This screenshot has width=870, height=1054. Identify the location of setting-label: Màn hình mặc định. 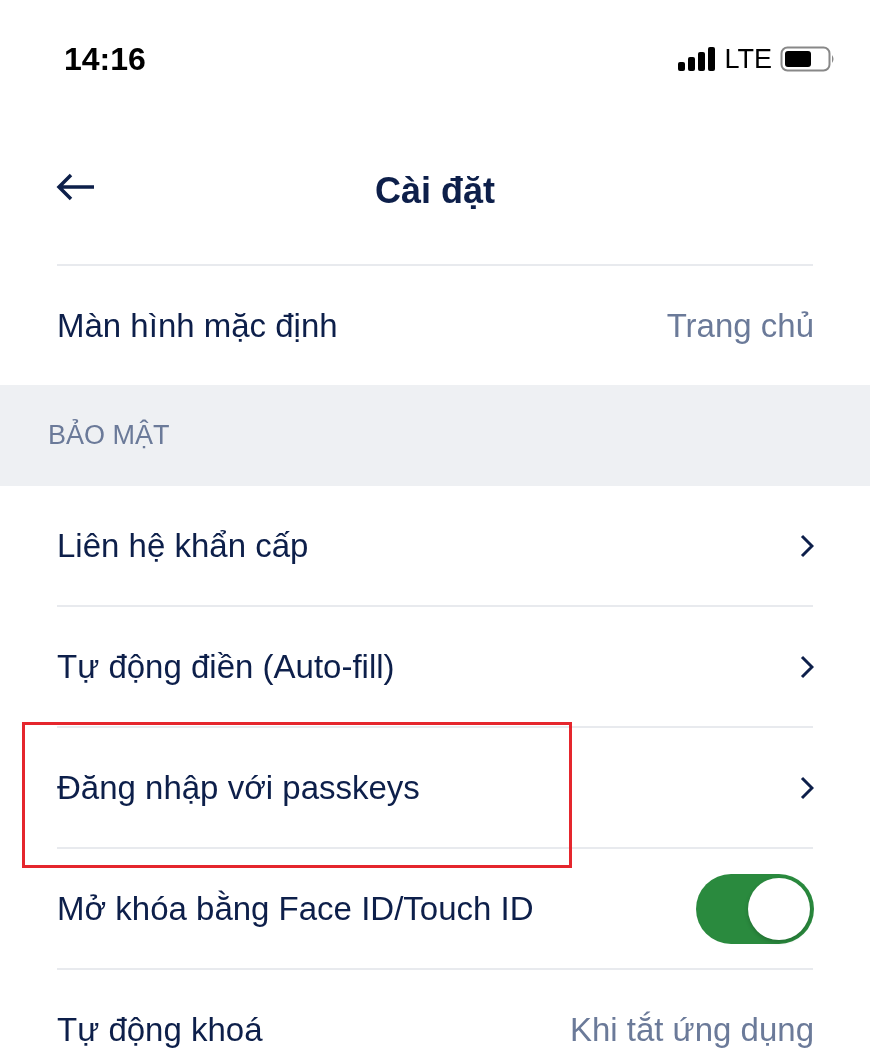
(197, 325).